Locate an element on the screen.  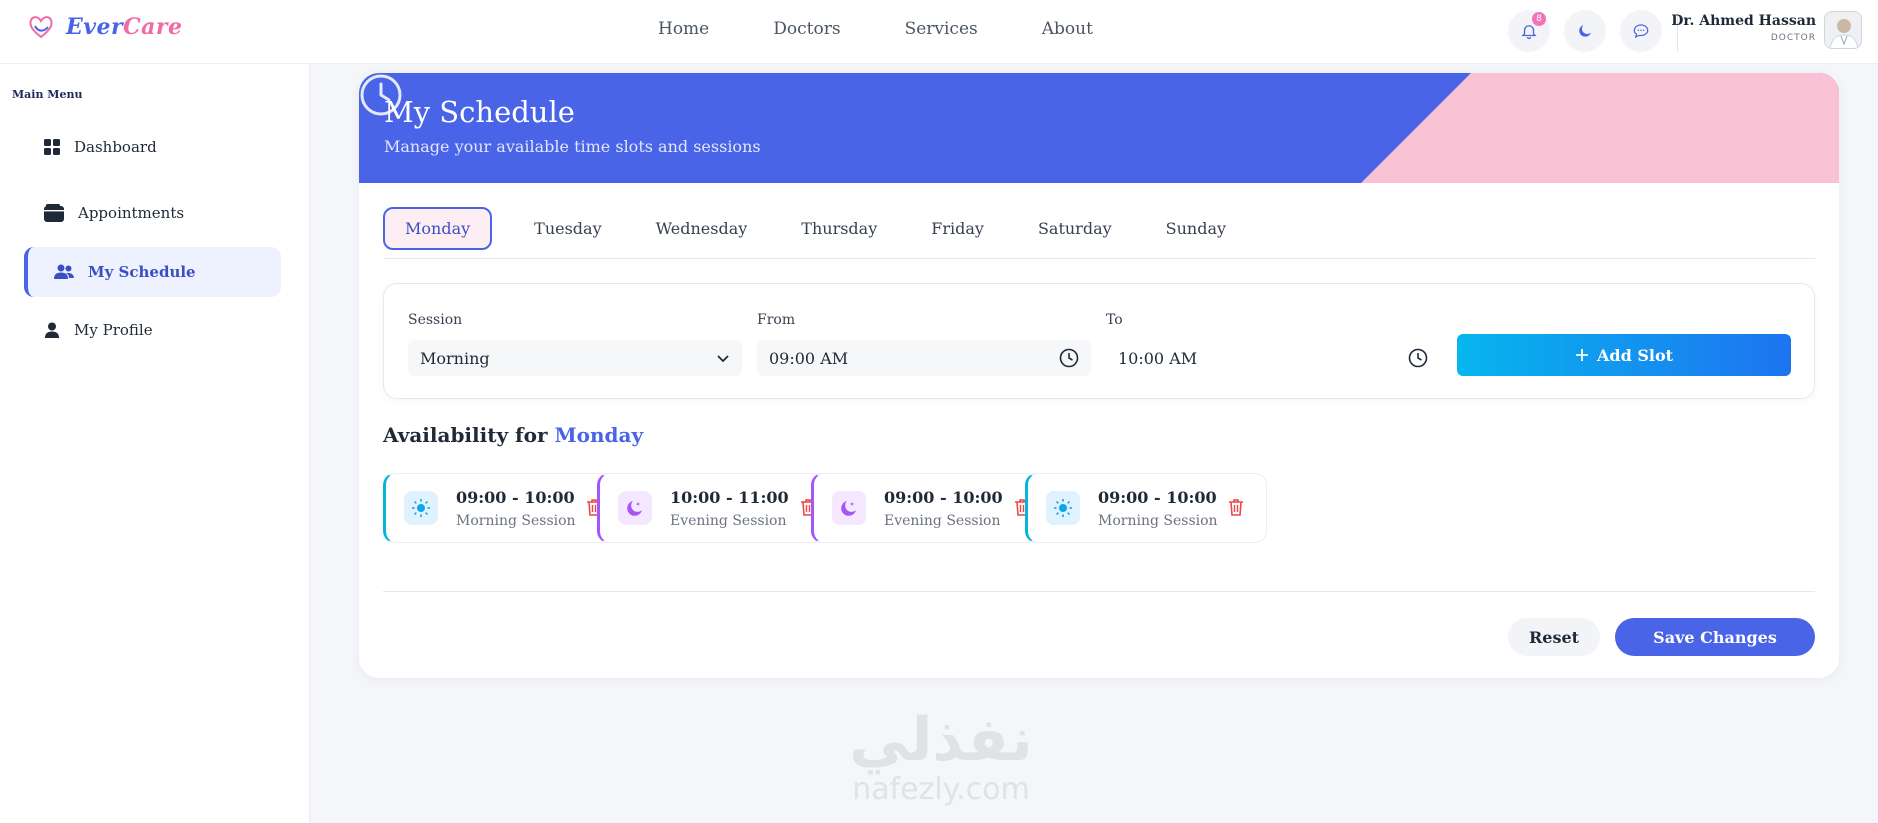
slot-card: 10:00 - 11:00 Evening Session is located at coordinates (718, 508).